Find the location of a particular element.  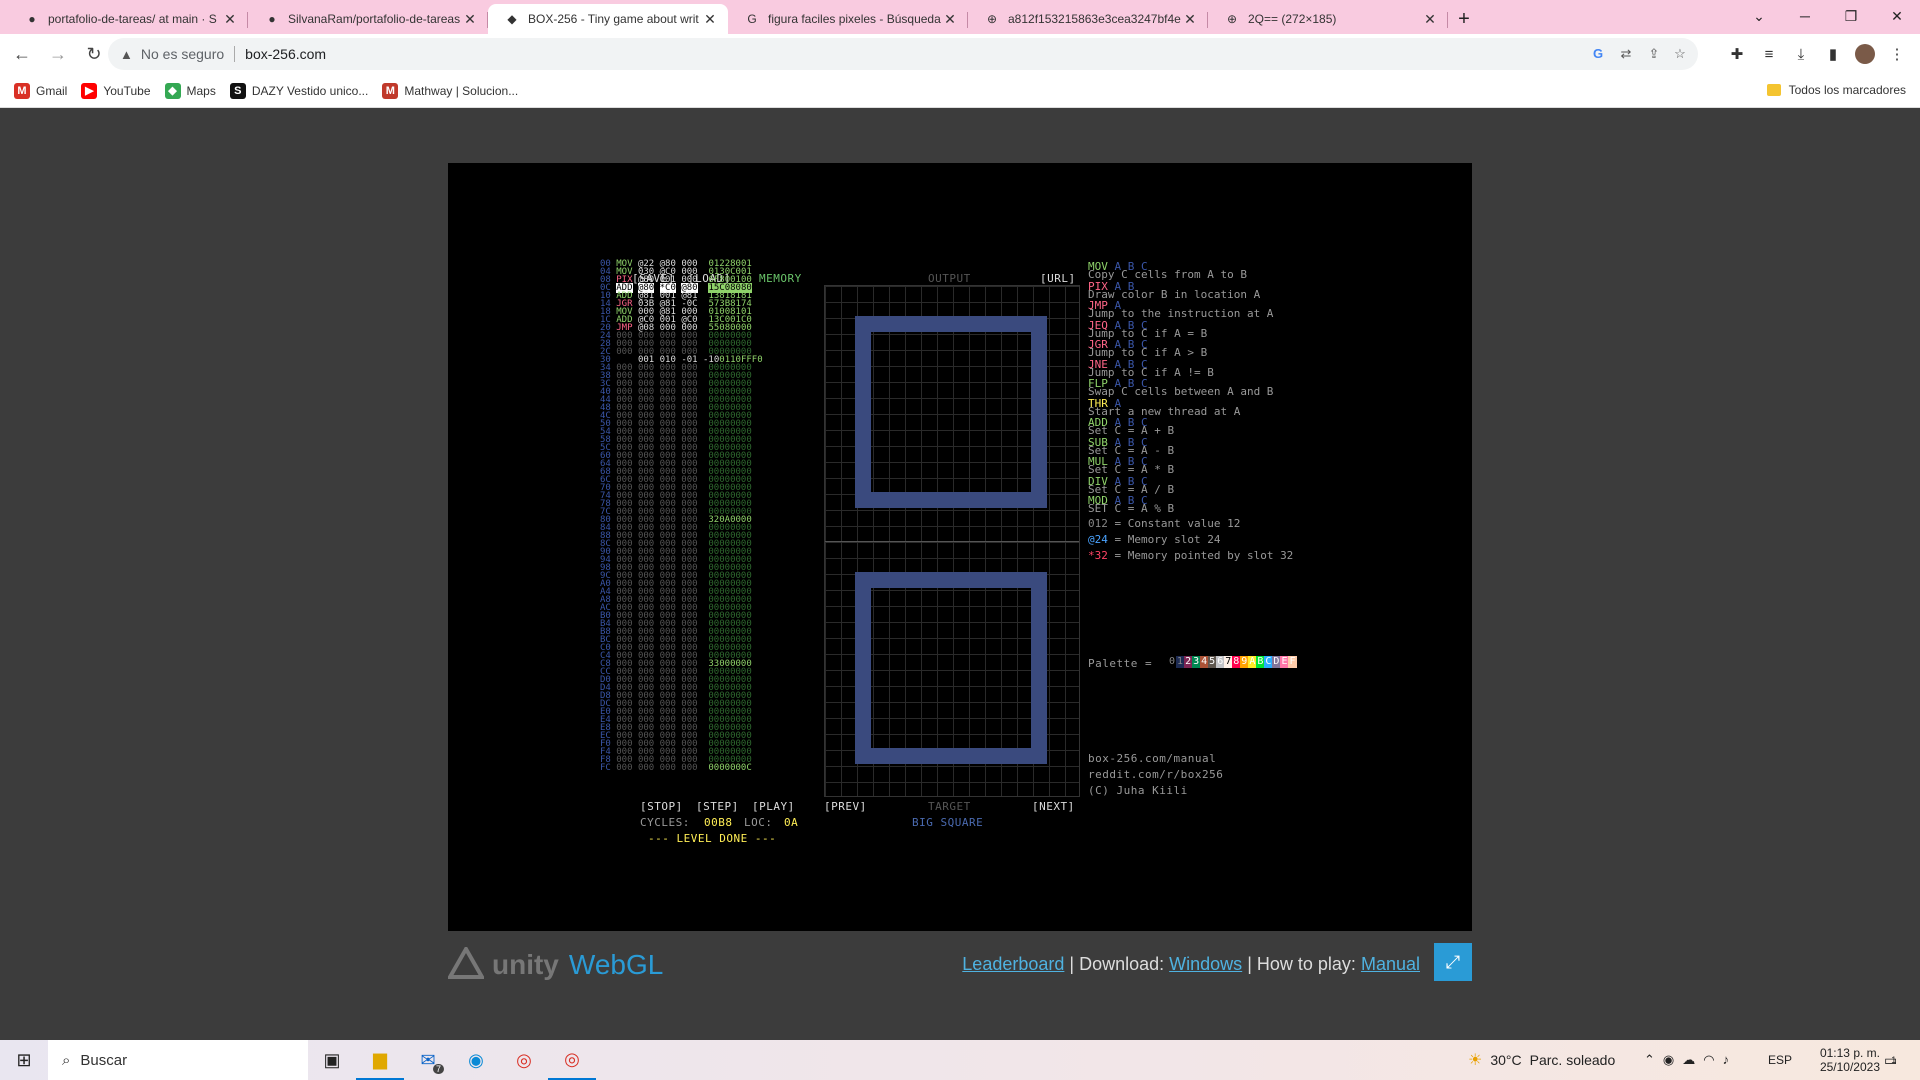

dazy-icon: S is located at coordinates (237, 90).